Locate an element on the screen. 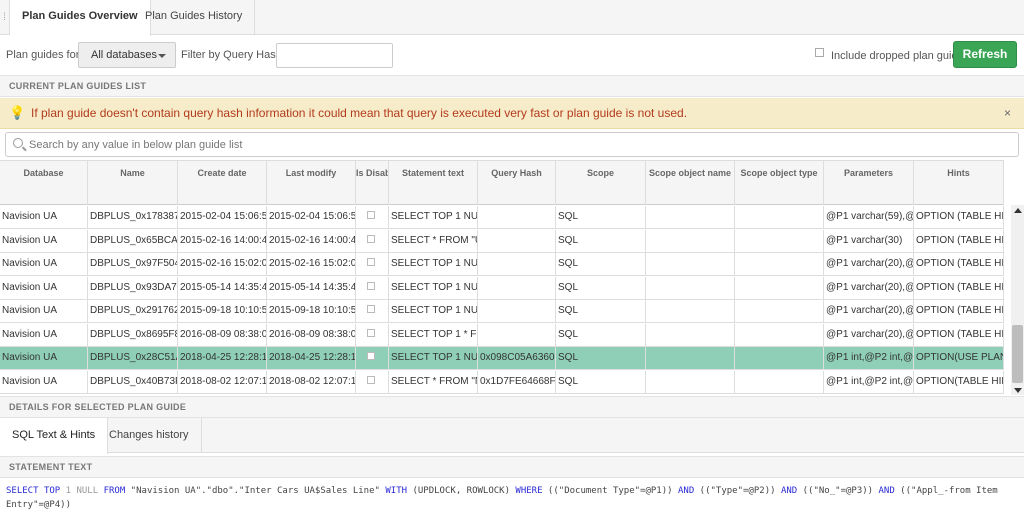 This screenshot has width=1024, height=517. cell-modified: 2016-08-09 08:38:08 is located at coordinates (311, 335).